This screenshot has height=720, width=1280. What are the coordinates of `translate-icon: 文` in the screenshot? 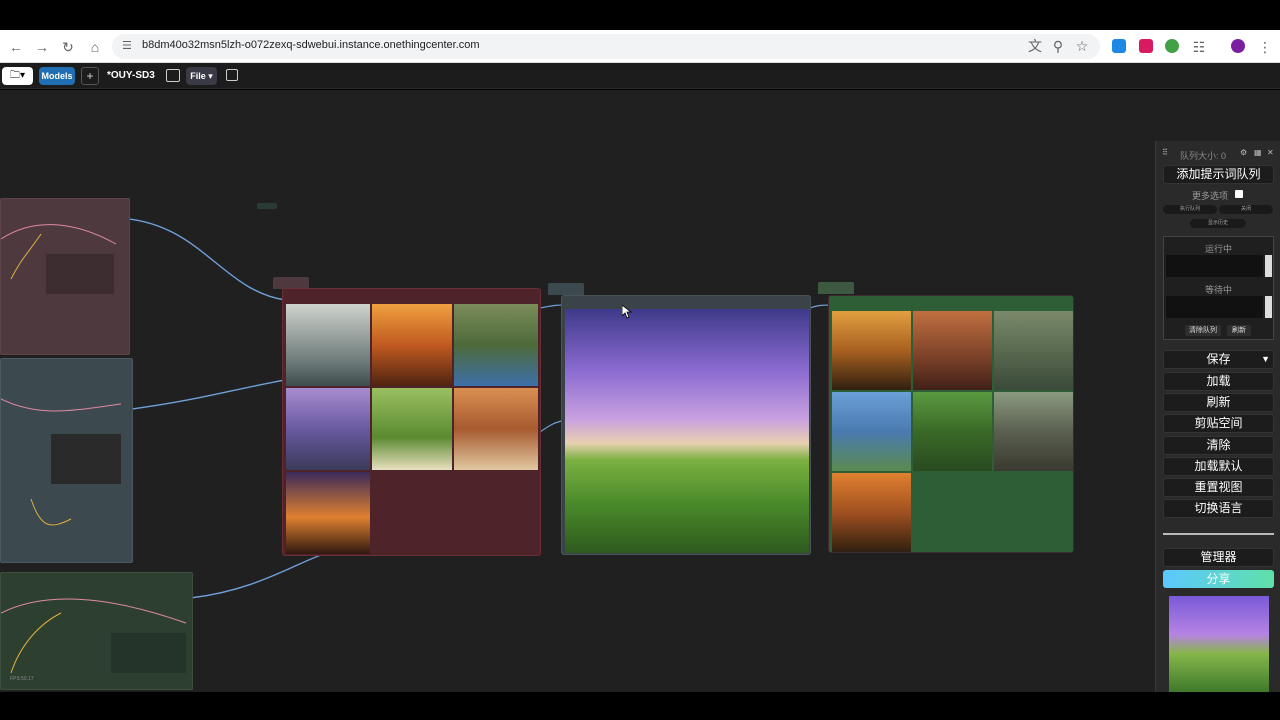 It's located at (1035, 46).